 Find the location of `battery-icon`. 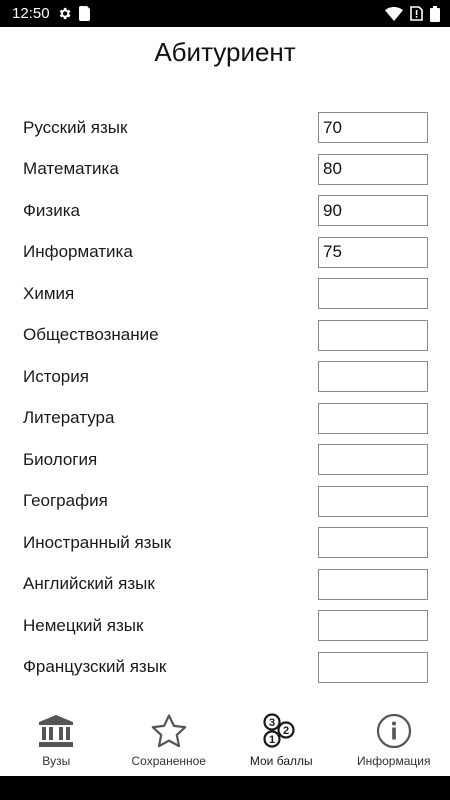

battery-icon is located at coordinates (435, 13).